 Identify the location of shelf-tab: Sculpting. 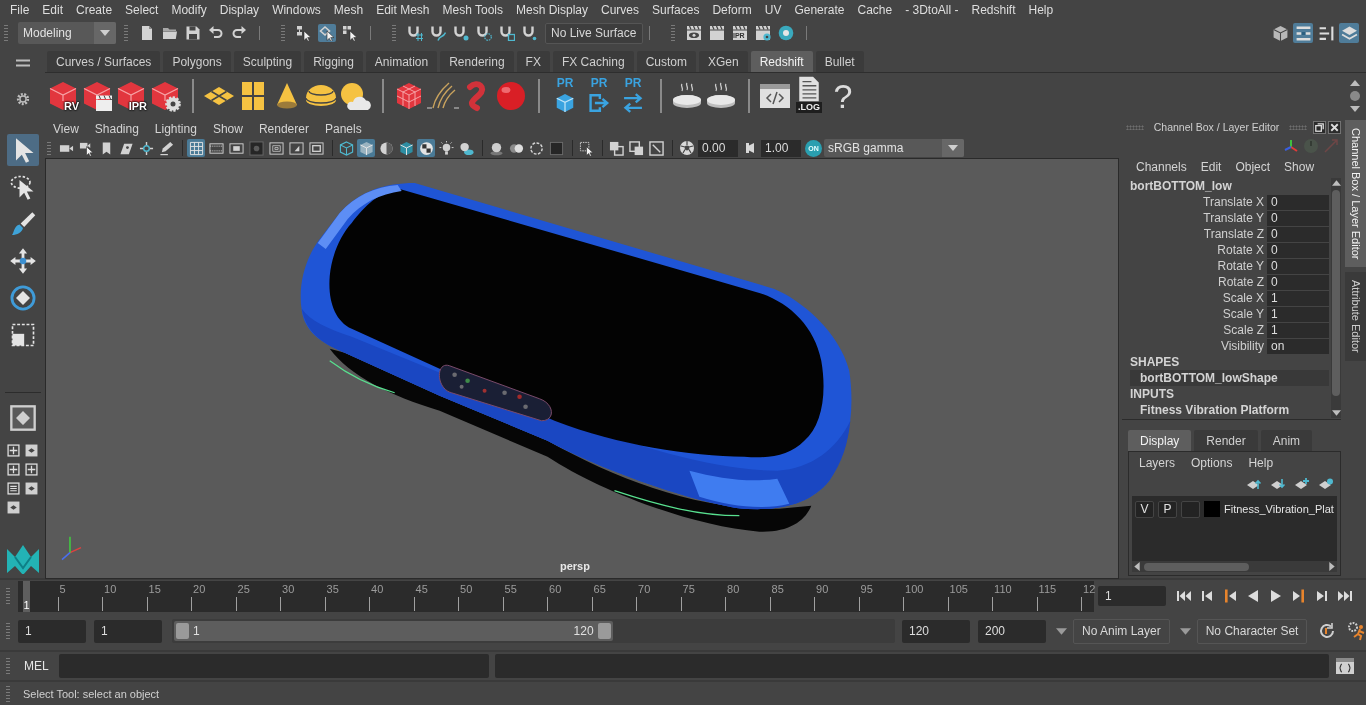
(267, 61).